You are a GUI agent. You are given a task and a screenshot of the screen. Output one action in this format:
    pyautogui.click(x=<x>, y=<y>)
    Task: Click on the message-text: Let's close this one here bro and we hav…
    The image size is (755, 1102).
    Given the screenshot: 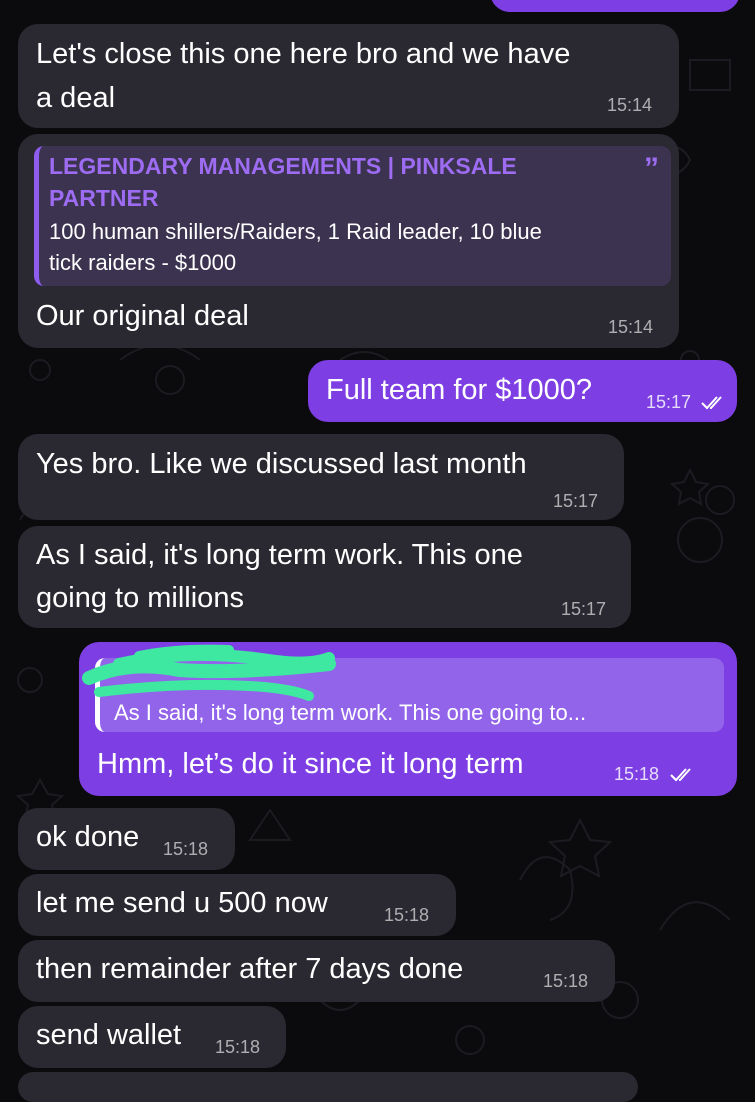 What is the action you would take?
    pyautogui.click(x=303, y=54)
    